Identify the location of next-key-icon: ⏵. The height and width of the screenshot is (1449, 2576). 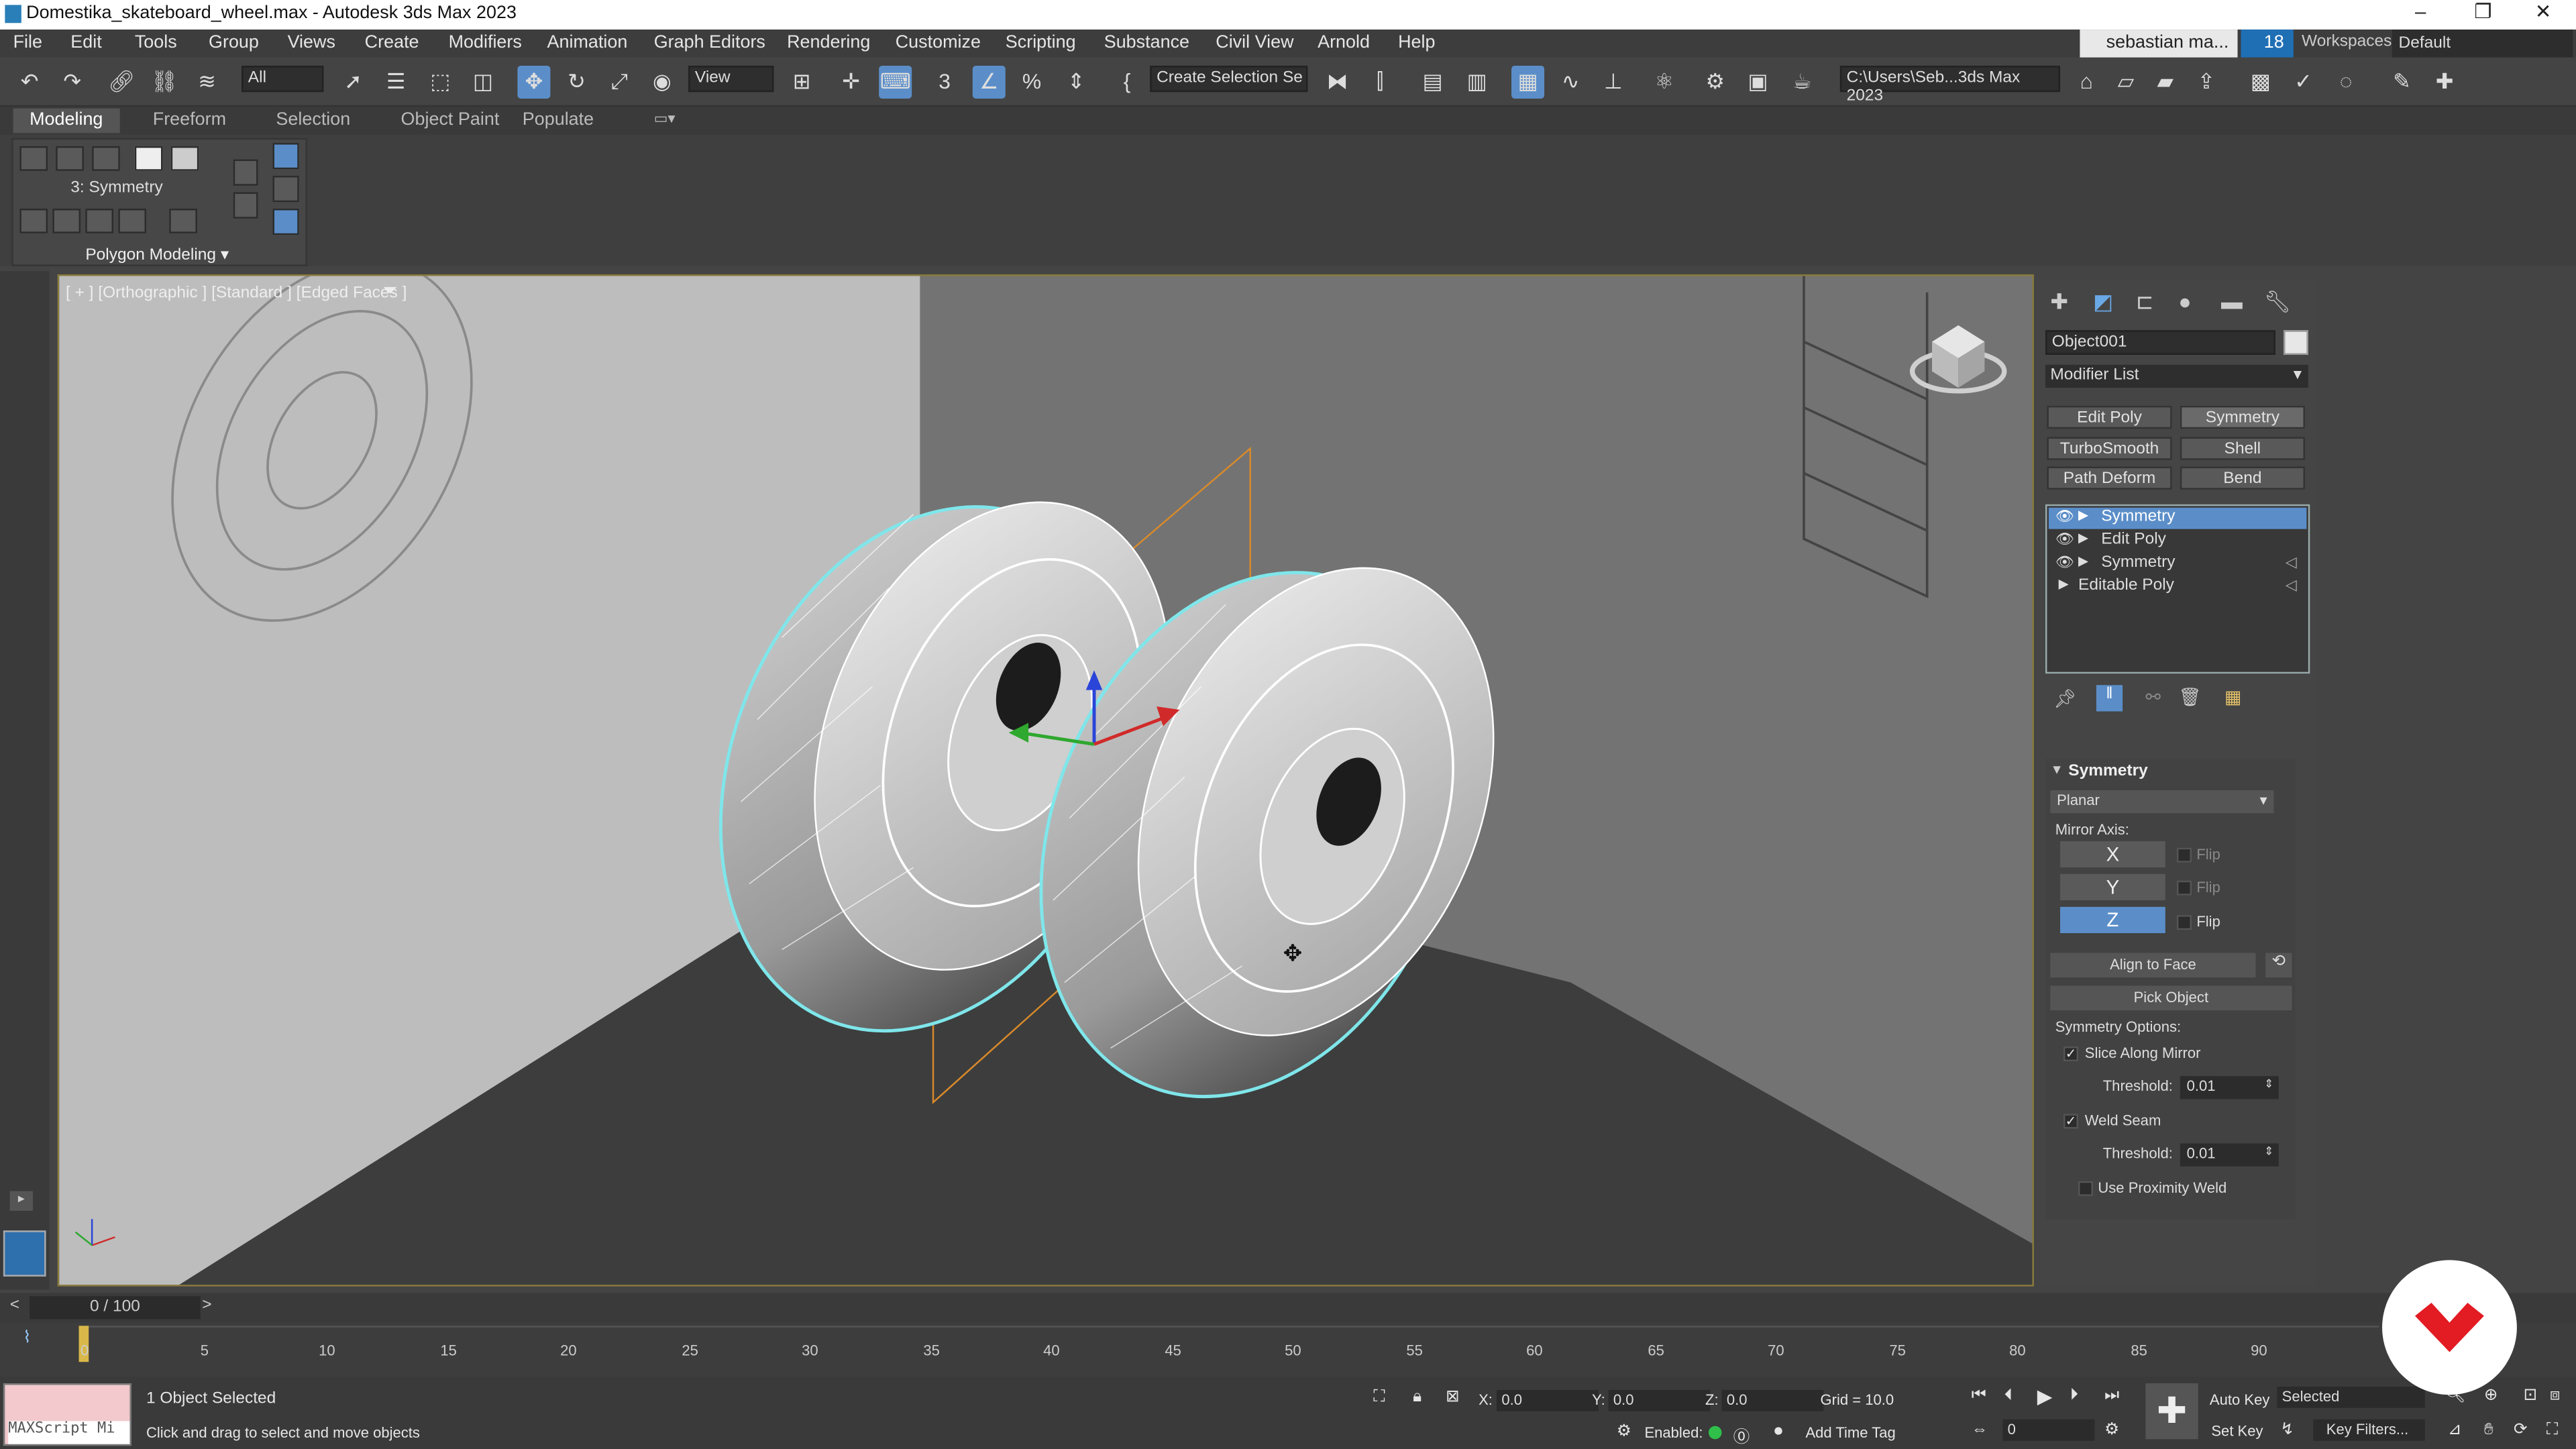
(2074, 1396).